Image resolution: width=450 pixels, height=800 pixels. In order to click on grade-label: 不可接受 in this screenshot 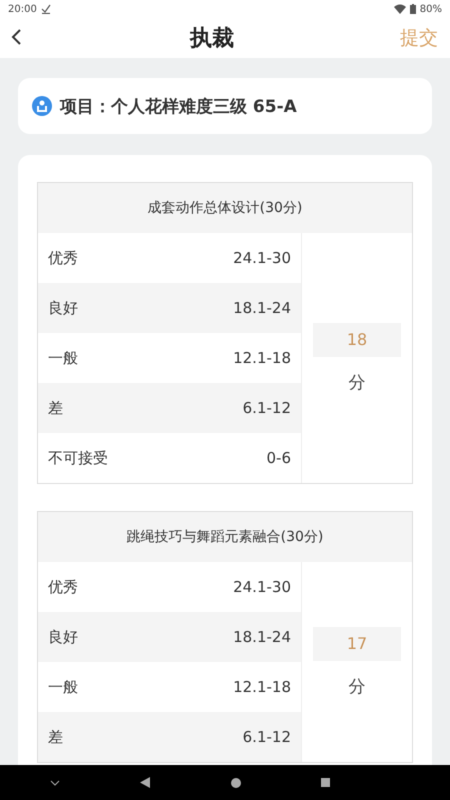, I will do `click(78, 458)`.